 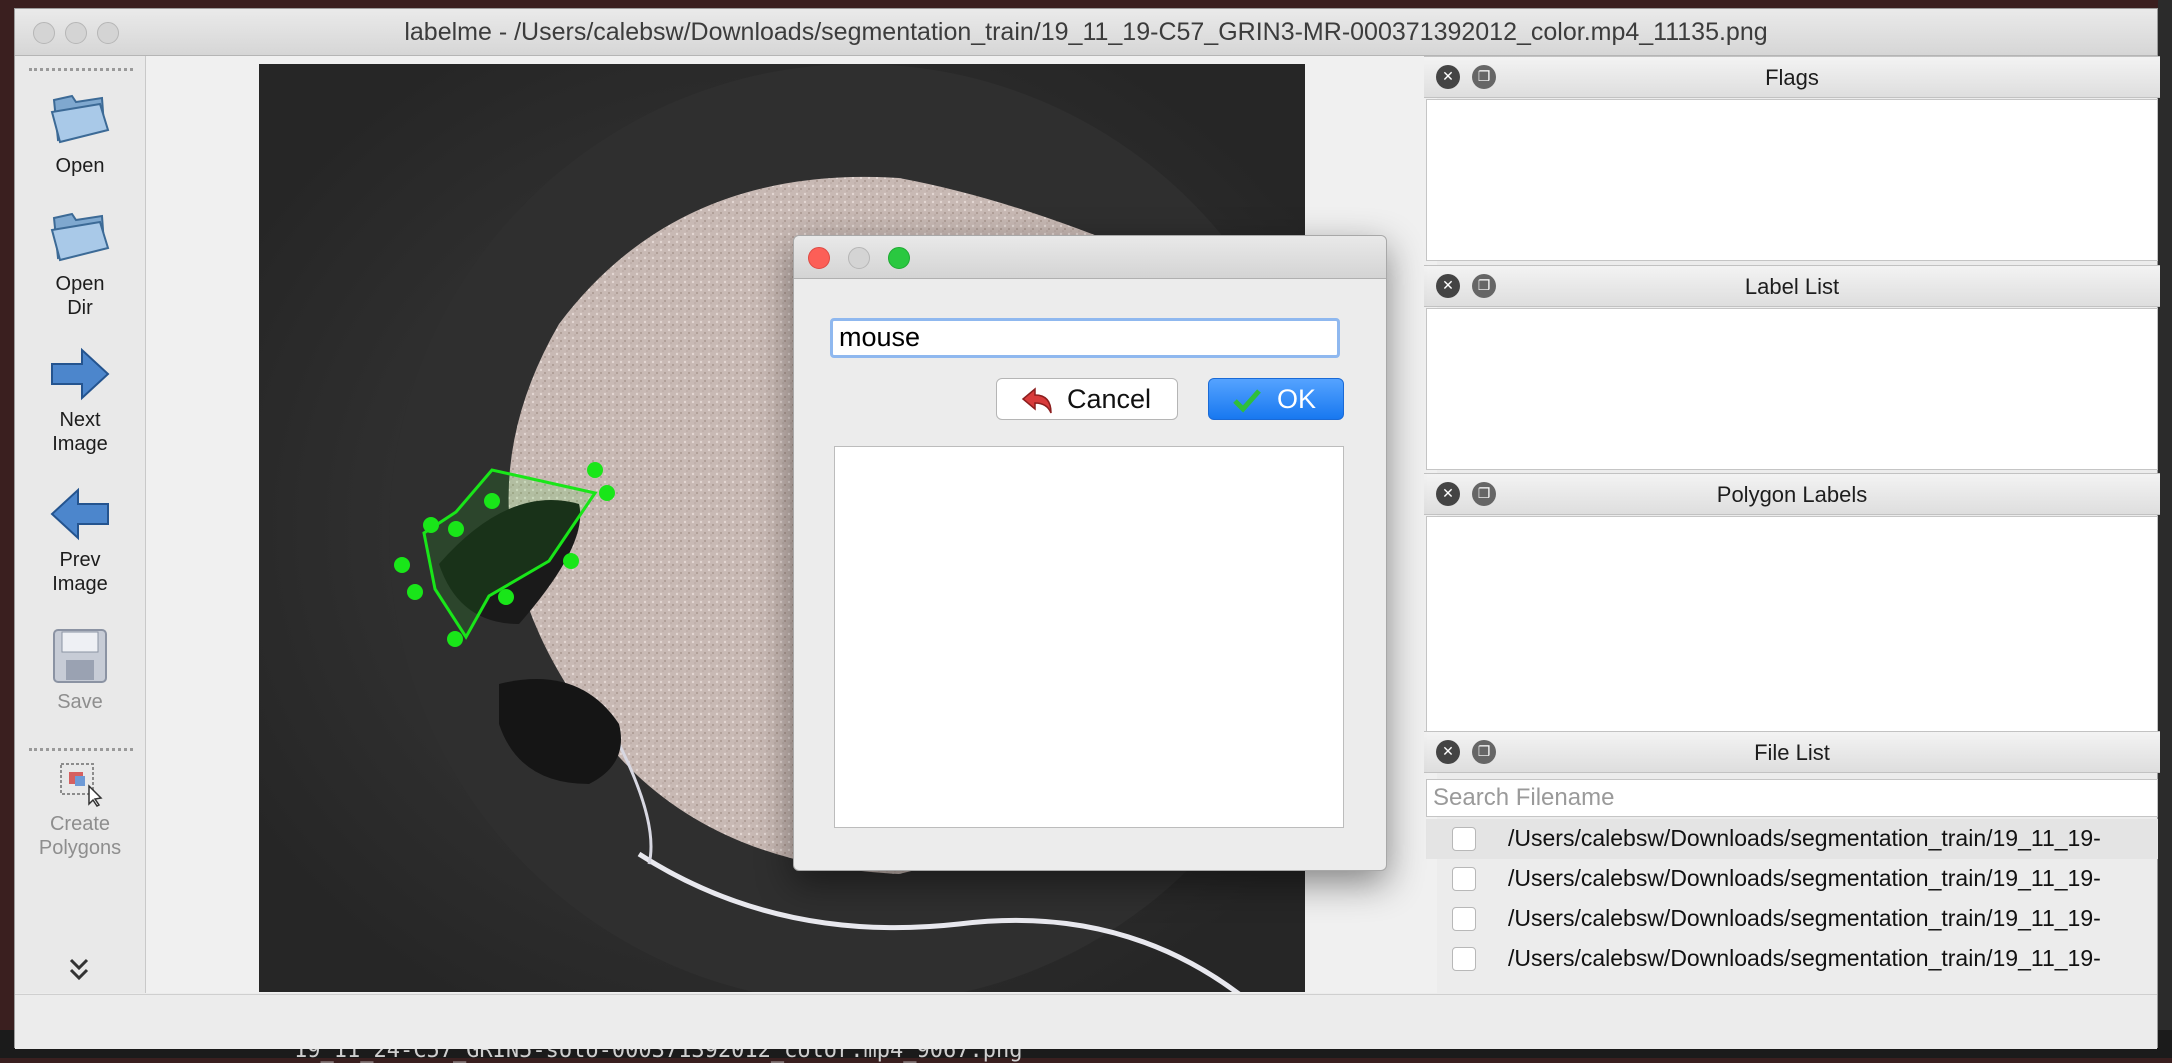 I want to click on label-list, so click(x=1792, y=389).